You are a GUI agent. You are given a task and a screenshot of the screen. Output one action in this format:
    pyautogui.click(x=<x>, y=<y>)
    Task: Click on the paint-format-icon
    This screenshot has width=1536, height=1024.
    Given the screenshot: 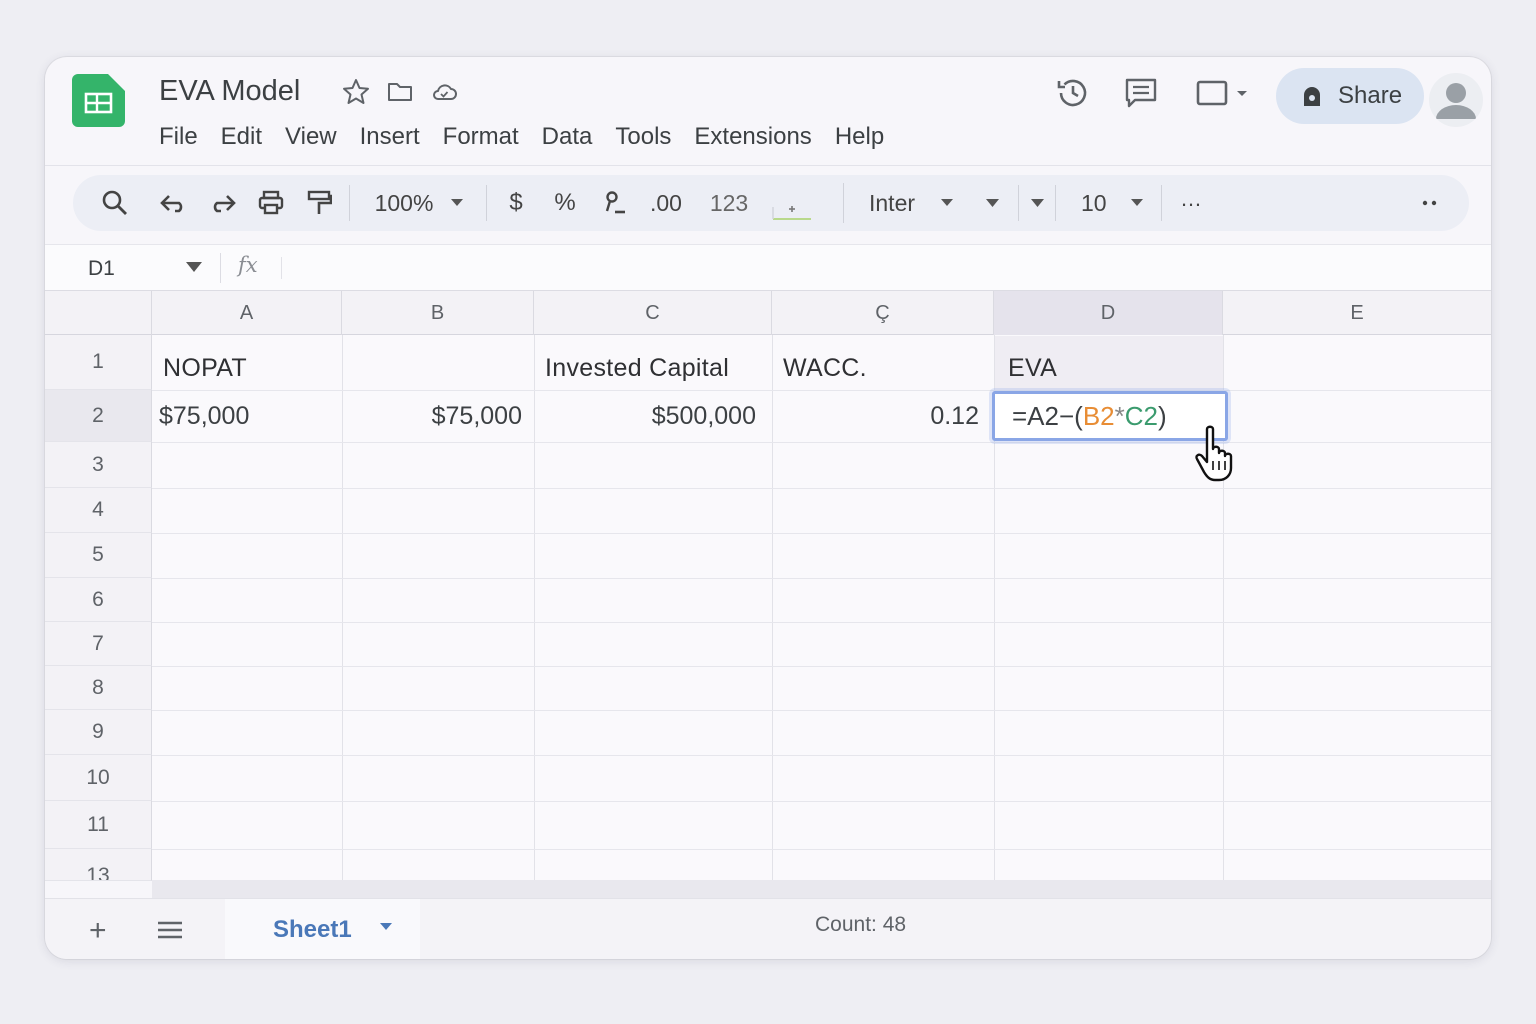 What is the action you would take?
    pyautogui.click(x=319, y=202)
    